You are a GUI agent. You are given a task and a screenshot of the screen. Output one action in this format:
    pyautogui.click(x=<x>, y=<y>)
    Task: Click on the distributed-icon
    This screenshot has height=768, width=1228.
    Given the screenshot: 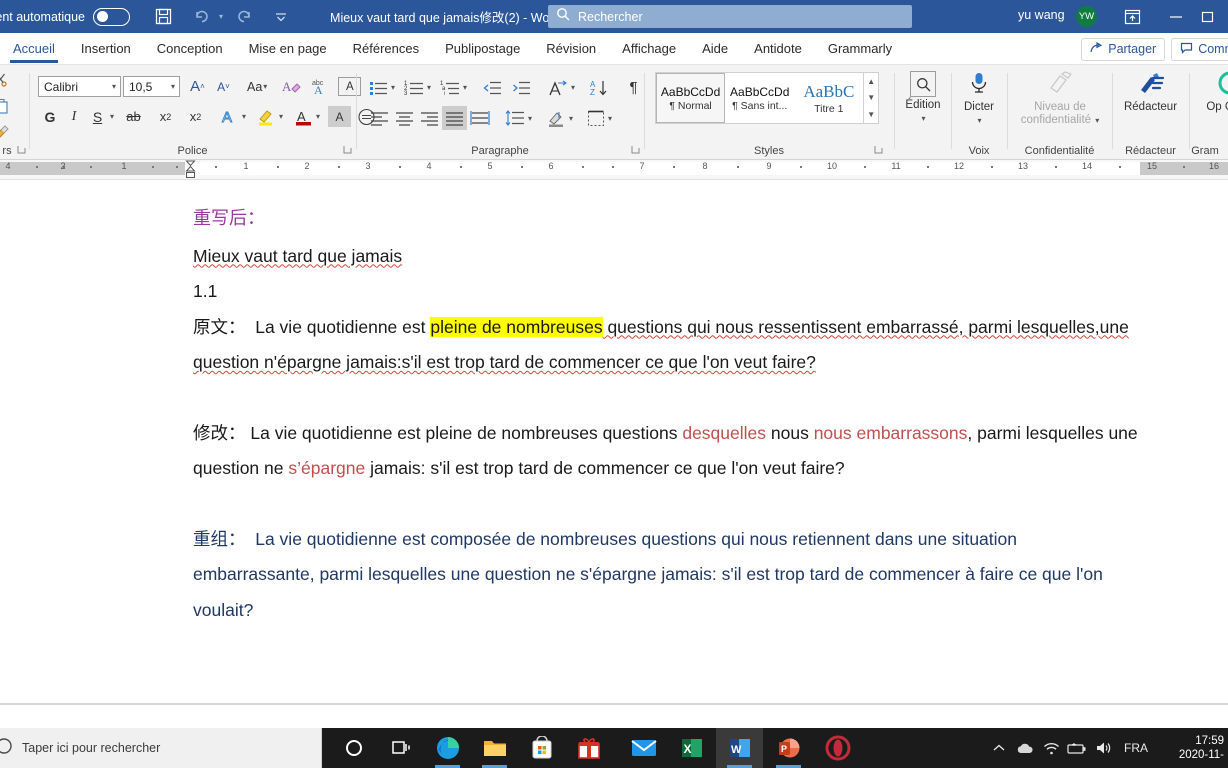 What is the action you would take?
    pyautogui.click(x=479, y=118)
    